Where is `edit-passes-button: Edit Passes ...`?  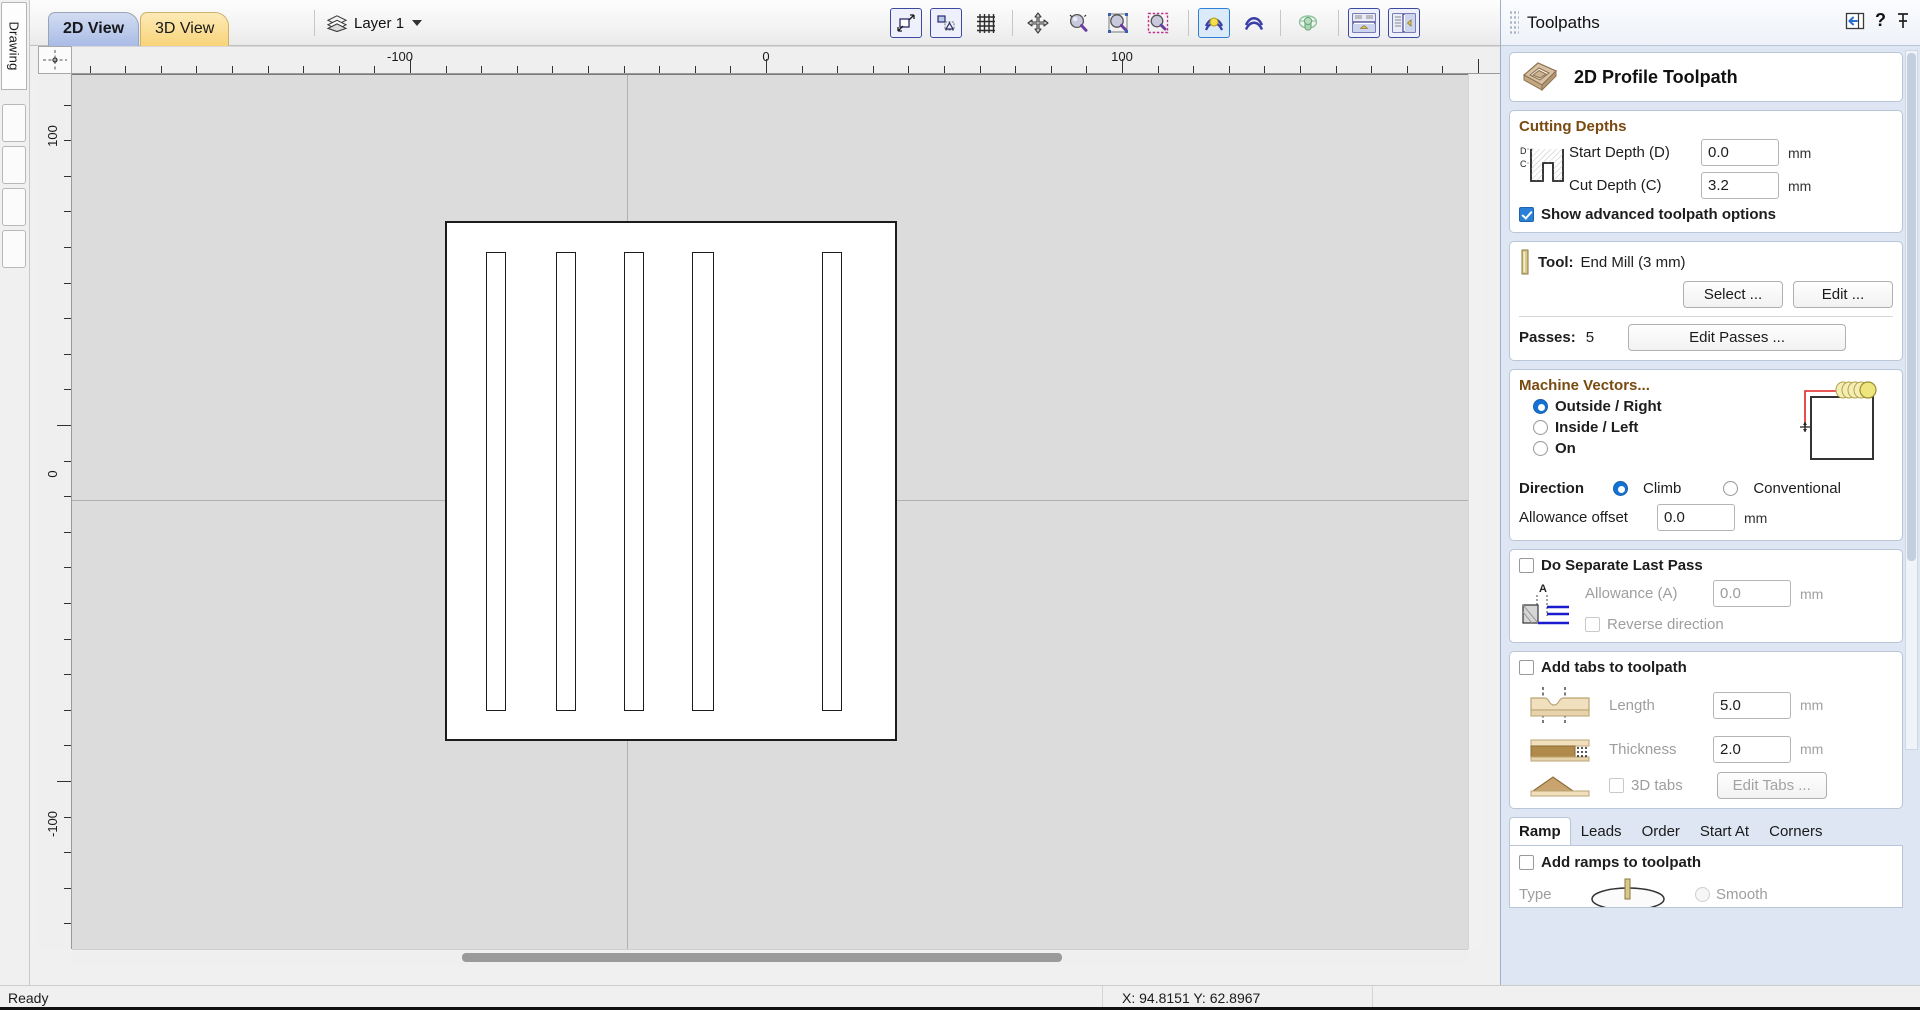 edit-passes-button: Edit Passes ... is located at coordinates (1737, 337).